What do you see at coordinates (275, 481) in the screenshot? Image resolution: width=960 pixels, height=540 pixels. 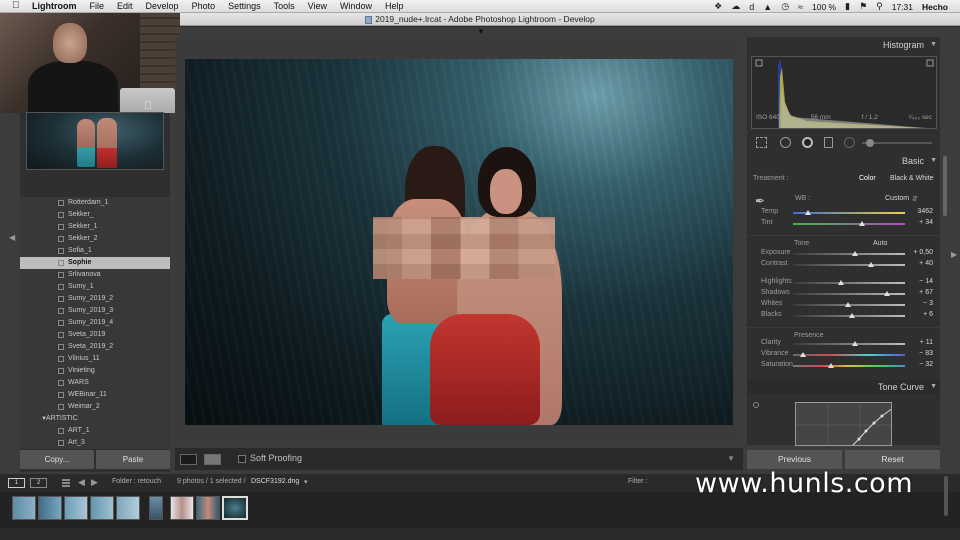 I see `selected-filename: DSCF3192.dng` at bounding box center [275, 481].